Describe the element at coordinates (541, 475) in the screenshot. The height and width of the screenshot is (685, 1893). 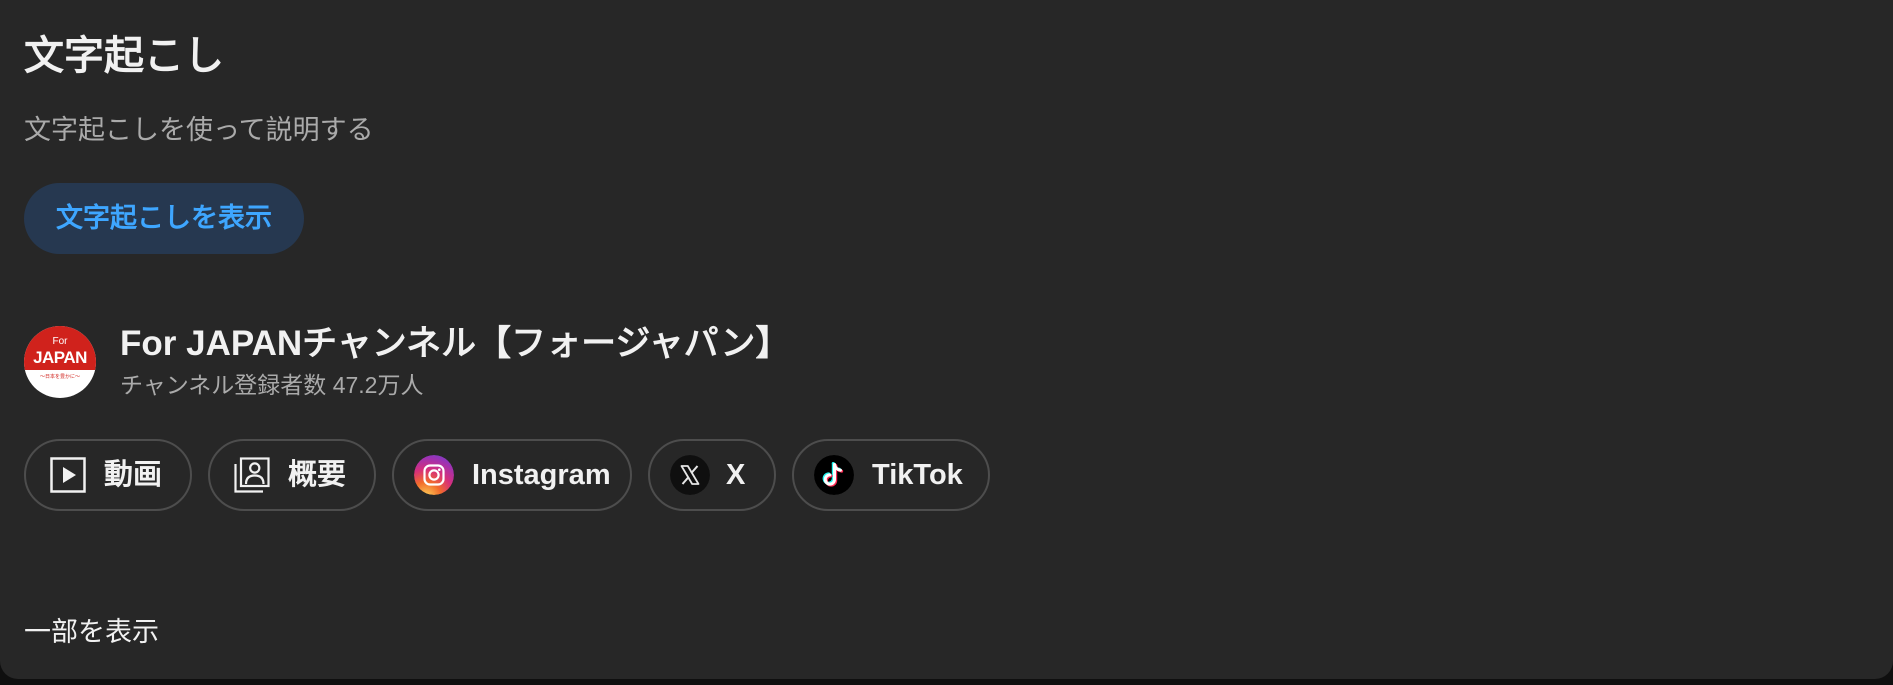
I see `instagram-chip-label: Instagram` at that location.